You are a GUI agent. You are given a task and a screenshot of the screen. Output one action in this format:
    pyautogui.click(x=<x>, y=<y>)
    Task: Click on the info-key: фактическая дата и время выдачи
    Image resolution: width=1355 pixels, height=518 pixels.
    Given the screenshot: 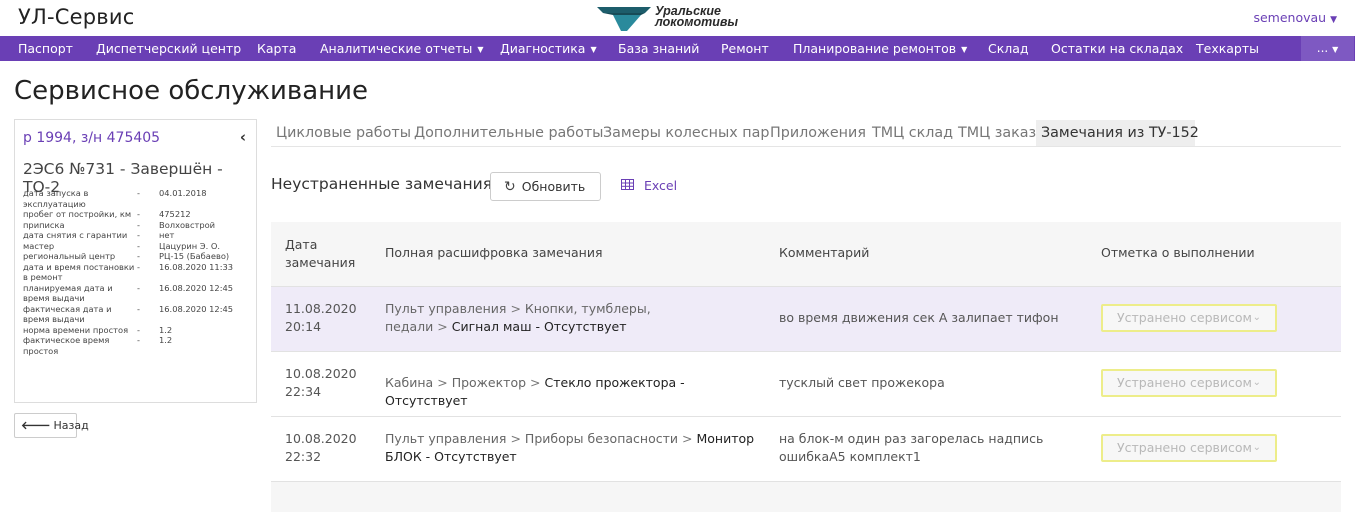 What is the action you would take?
    pyautogui.click(x=67, y=314)
    